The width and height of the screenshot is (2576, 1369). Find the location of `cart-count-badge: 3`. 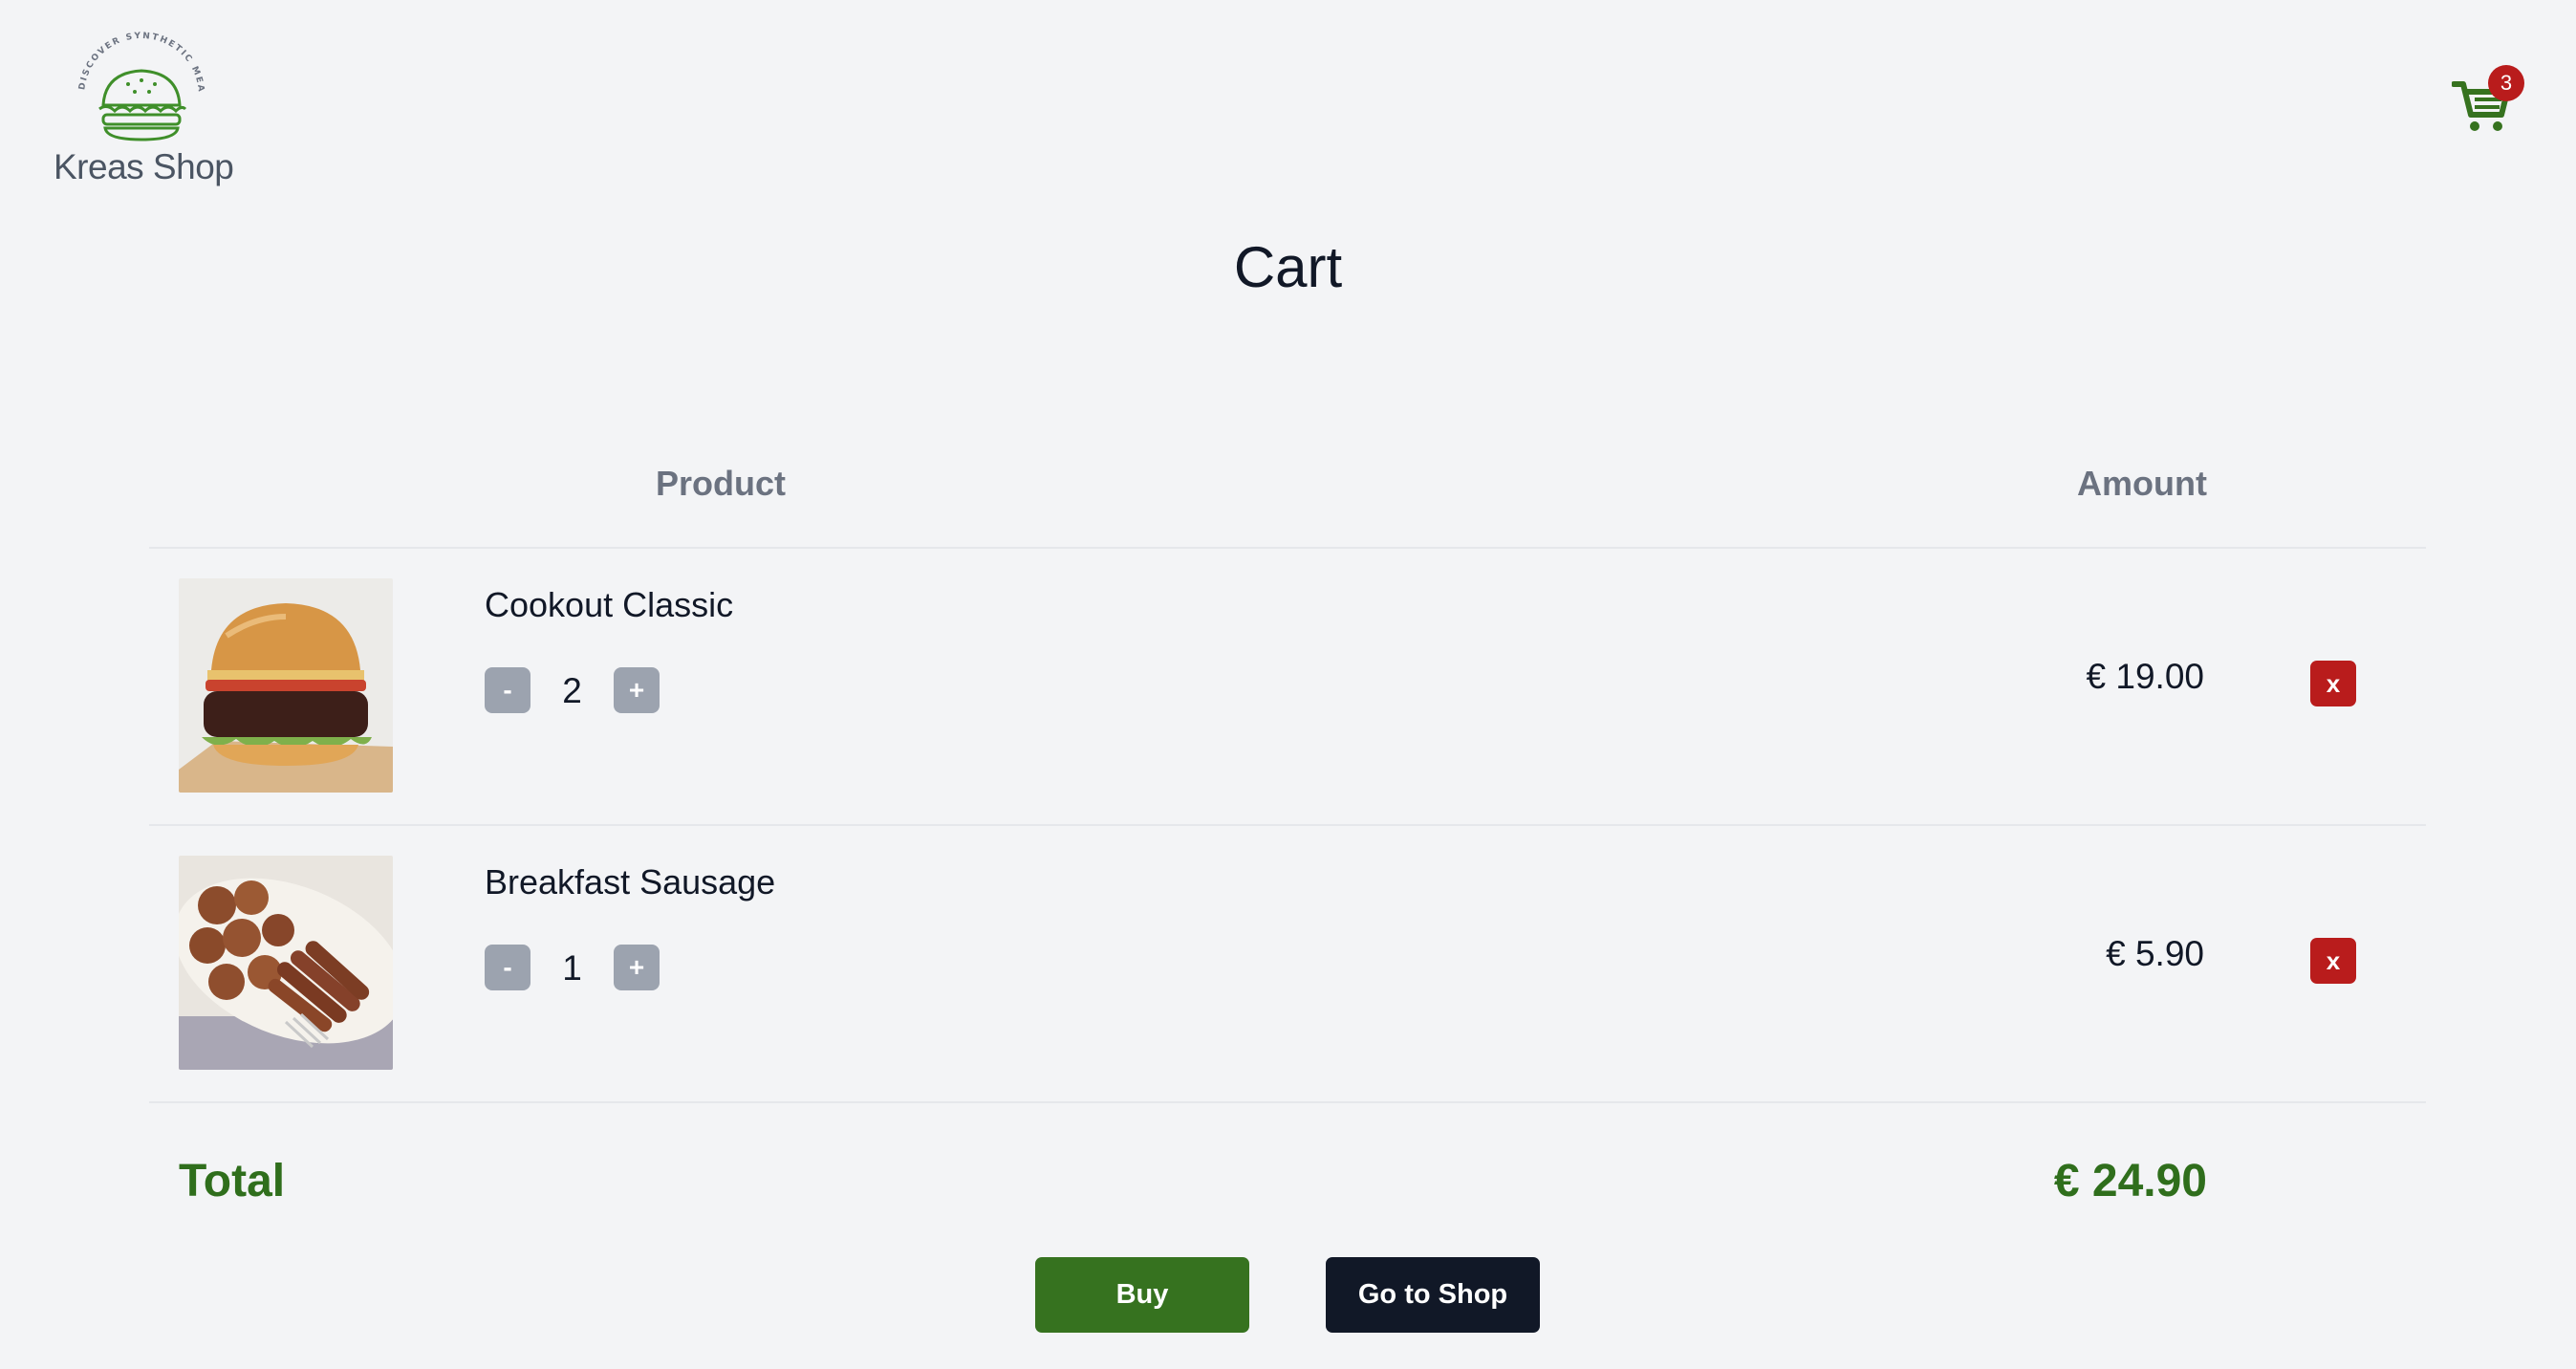

cart-count-badge: 3 is located at coordinates (2506, 83).